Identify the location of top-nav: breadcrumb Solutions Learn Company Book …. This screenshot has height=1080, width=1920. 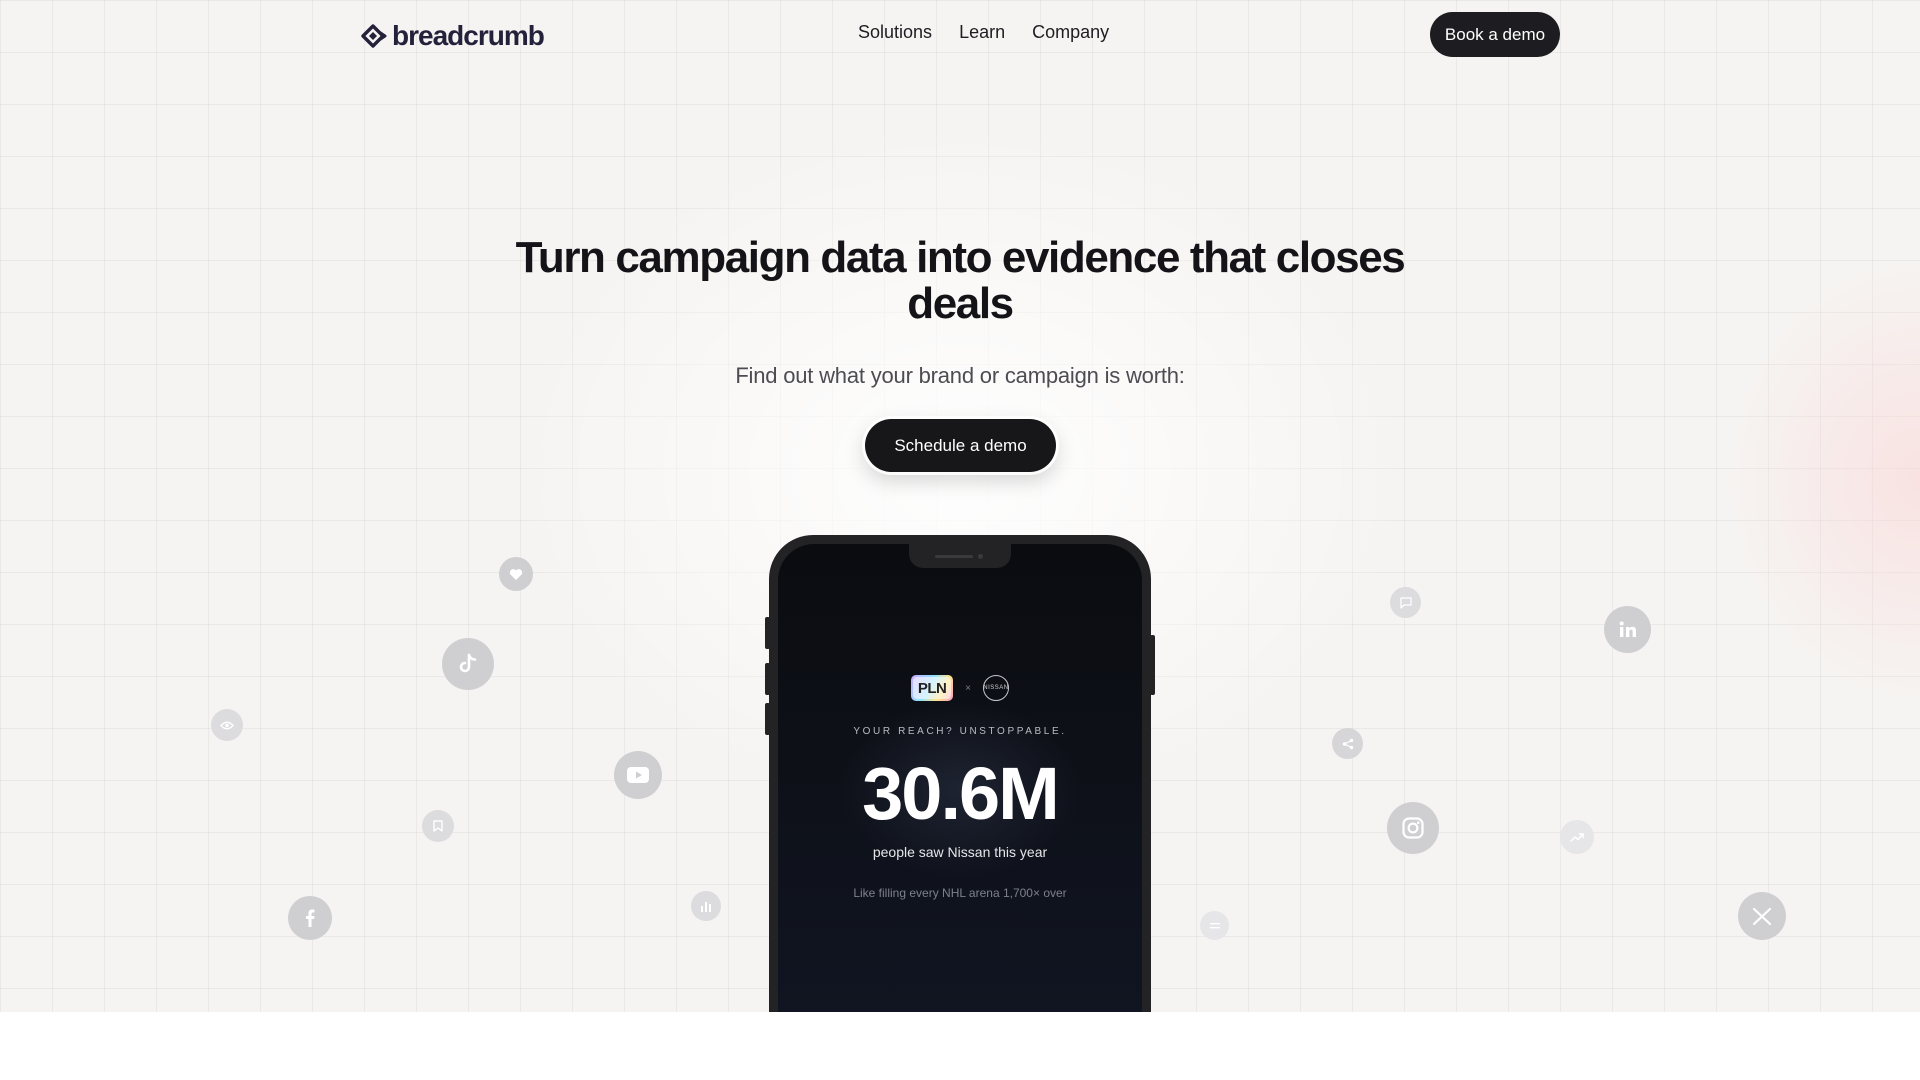
(960, 35).